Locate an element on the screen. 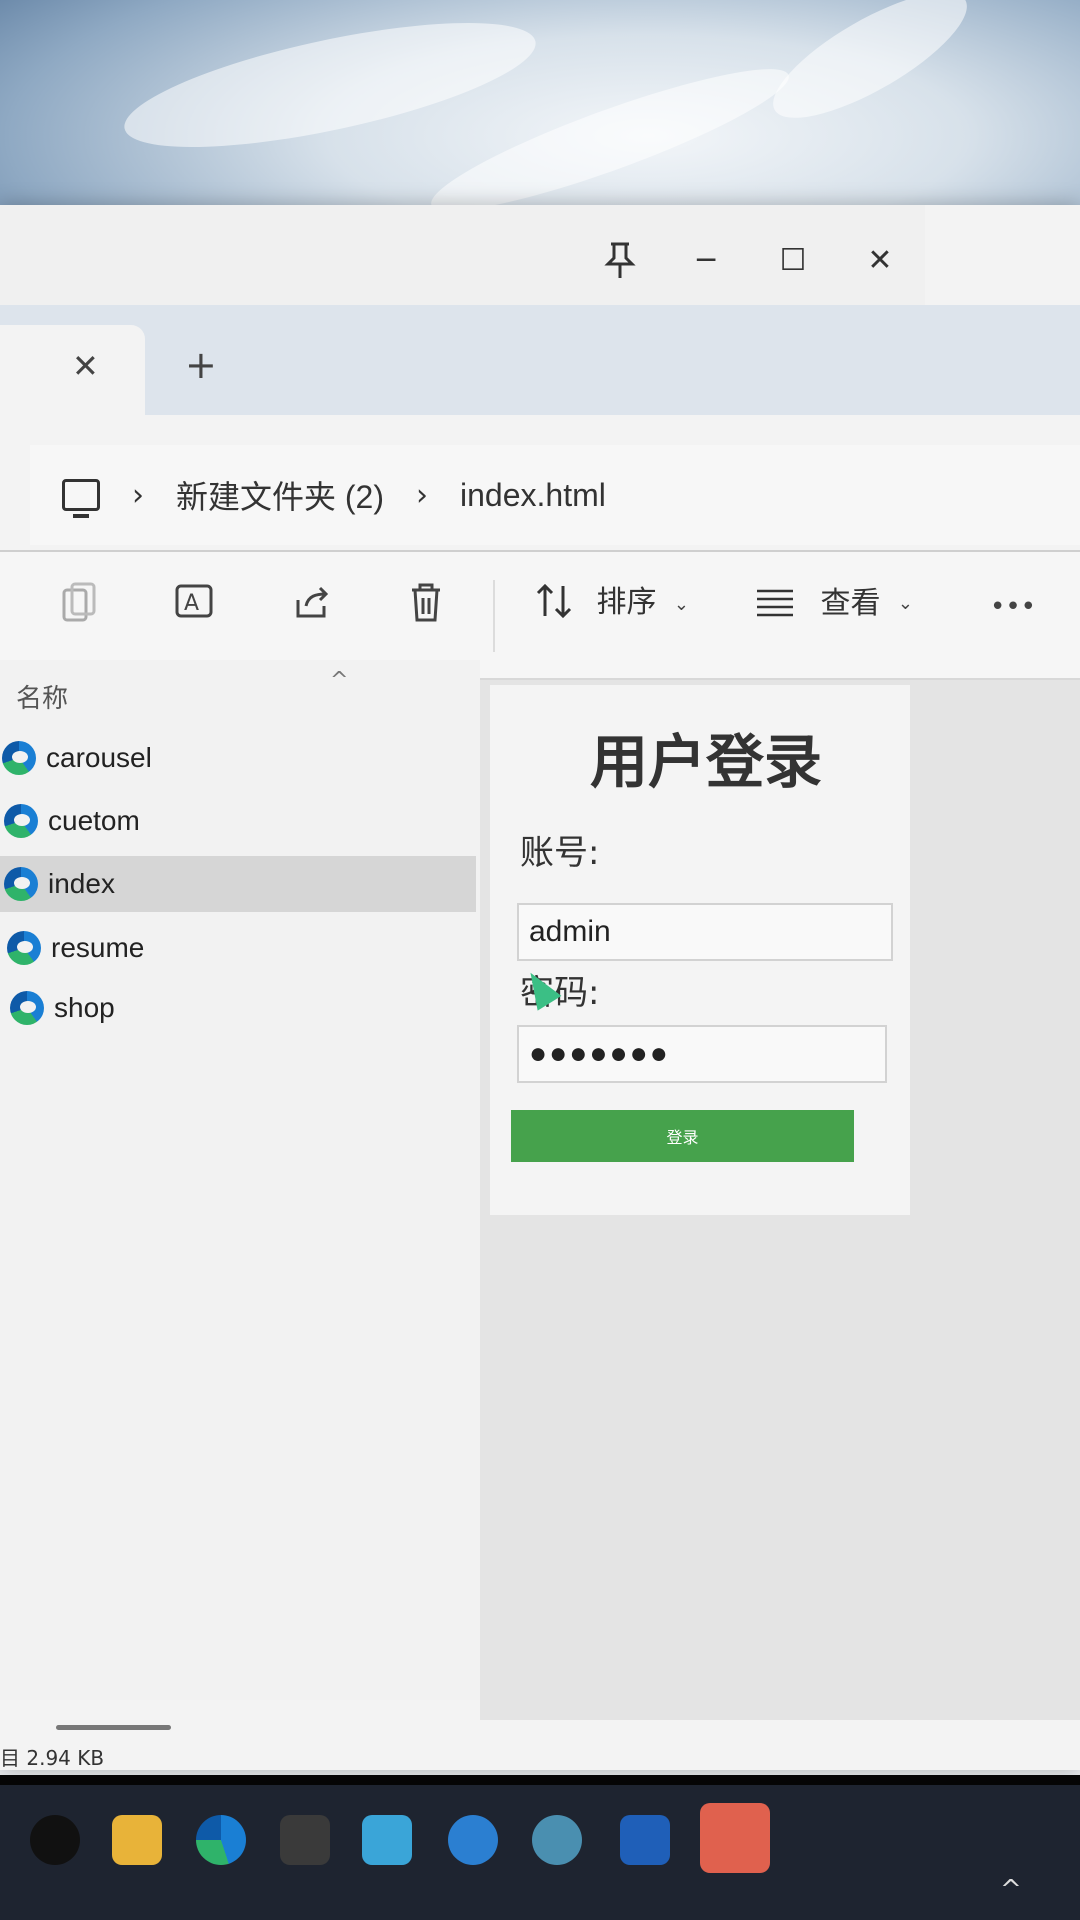 Image resolution: width=1080 pixels, height=1920 pixels. column-header-name: 名称 is located at coordinates (42, 696).